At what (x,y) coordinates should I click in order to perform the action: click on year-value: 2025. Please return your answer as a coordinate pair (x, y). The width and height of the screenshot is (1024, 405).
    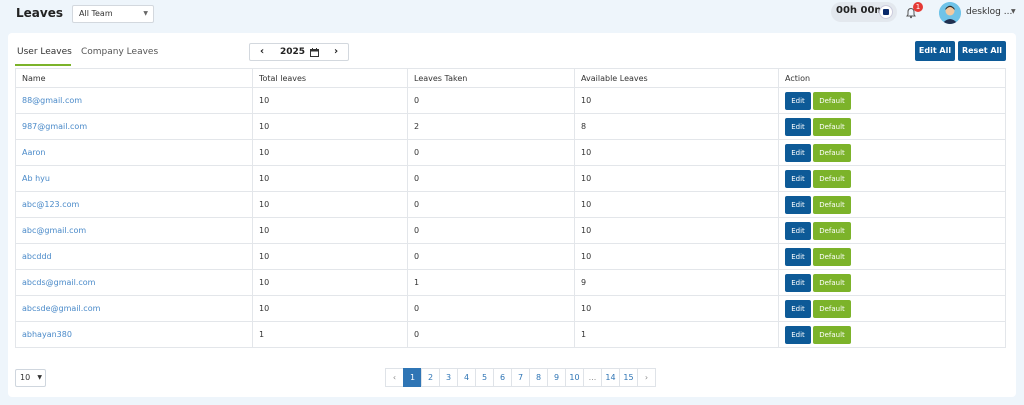
    Looking at the image, I should click on (293, 52).